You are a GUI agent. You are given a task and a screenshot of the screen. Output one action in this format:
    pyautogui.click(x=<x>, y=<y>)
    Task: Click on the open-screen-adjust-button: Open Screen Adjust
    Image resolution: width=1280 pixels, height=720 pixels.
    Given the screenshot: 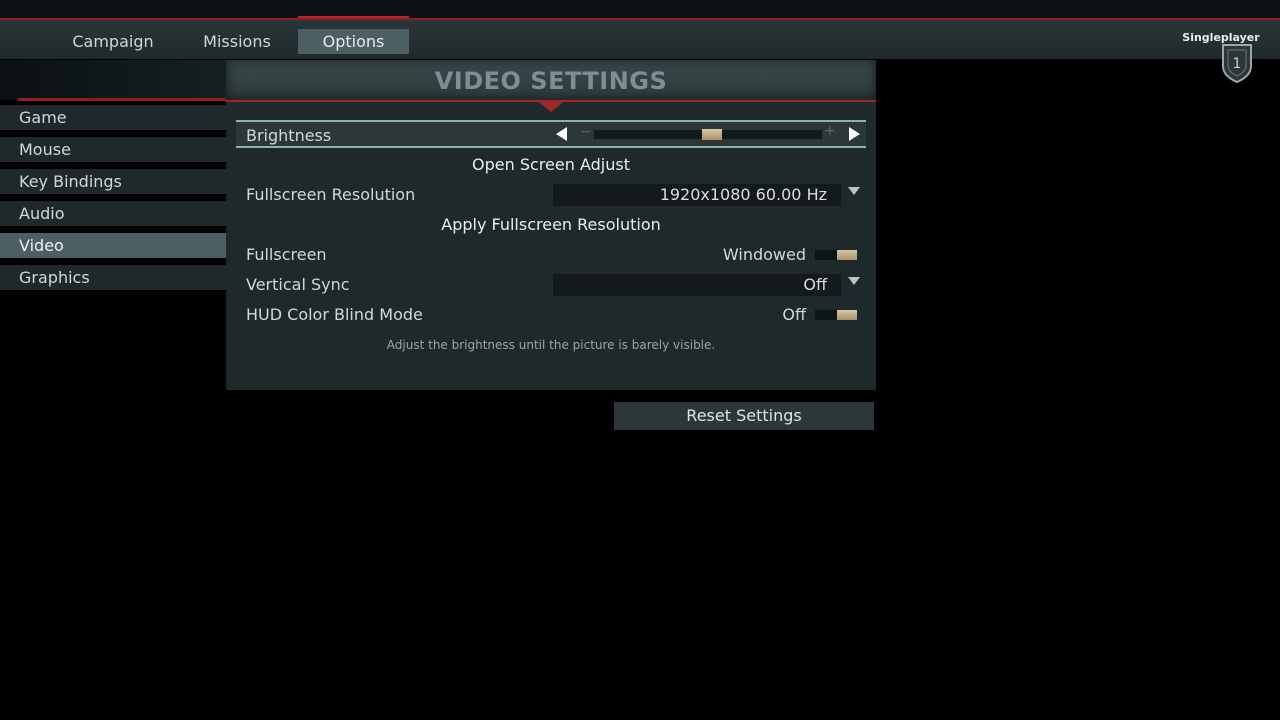 What is the action you would take?
    pyautogui.click(x=551, y=164)
    